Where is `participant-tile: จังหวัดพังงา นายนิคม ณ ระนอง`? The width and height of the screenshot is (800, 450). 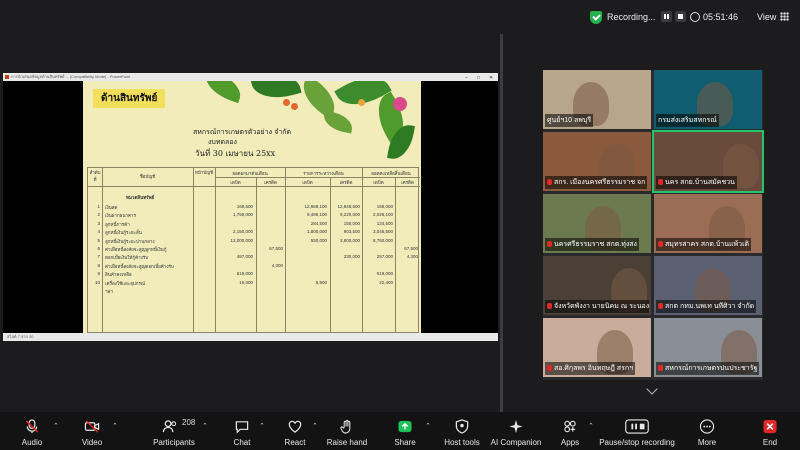 participant-tile: จังหวัดพังงา นายนิคม ณ ระนอง is located at coordinates (597, 285).